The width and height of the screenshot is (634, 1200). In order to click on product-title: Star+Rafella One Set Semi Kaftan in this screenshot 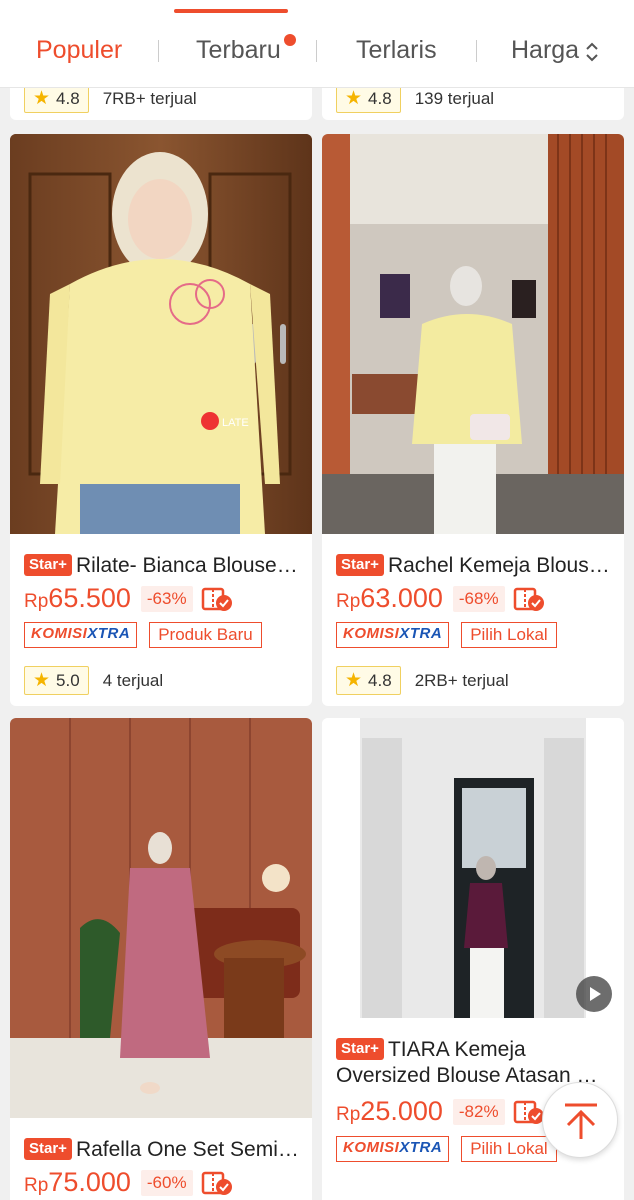, I will do `click(162, 1150)`.